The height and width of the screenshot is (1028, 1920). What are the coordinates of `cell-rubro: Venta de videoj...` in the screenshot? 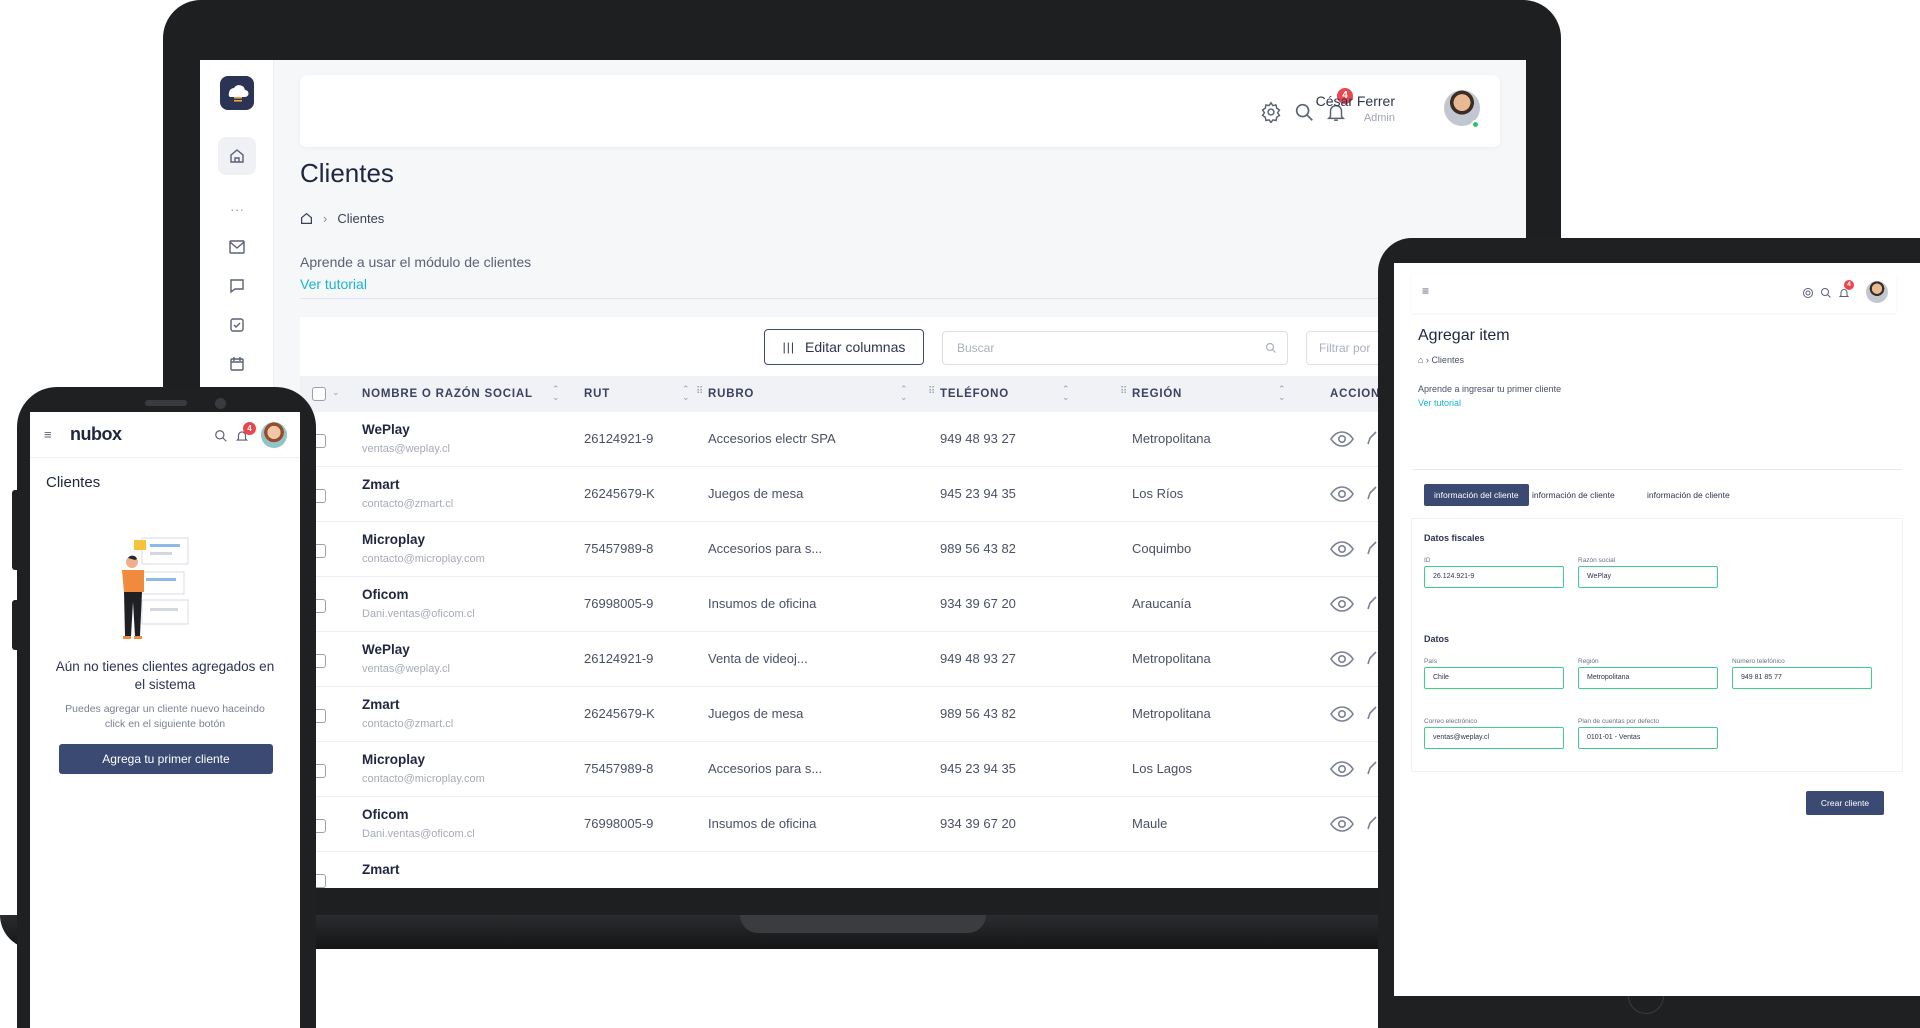 It's located at (758, 658).